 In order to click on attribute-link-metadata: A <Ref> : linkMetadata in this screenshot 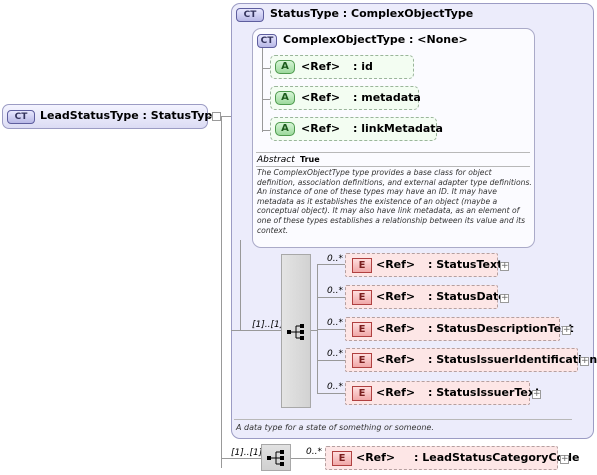, I will do `click(356, 129)`.